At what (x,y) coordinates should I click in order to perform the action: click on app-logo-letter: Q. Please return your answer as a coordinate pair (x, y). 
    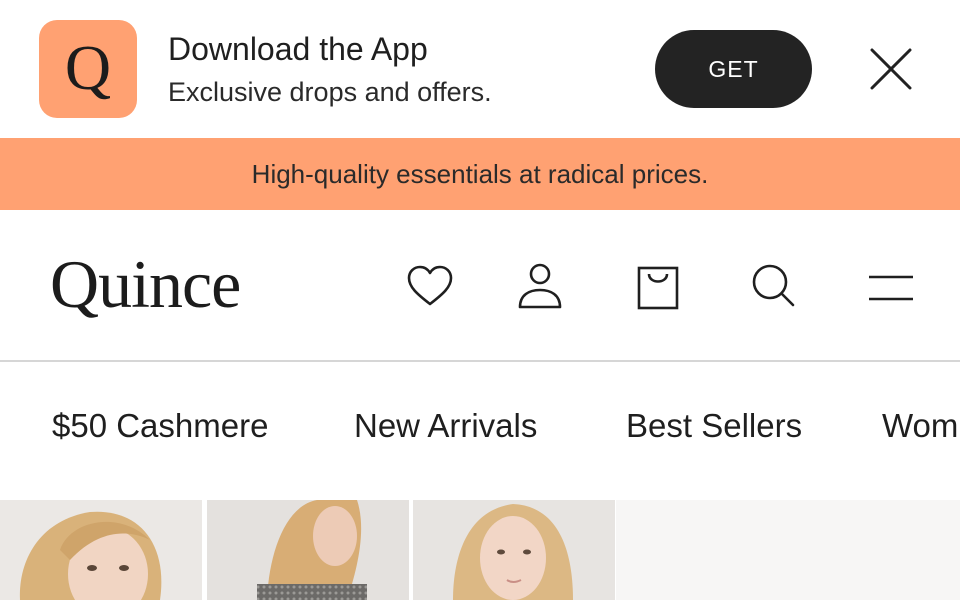
    Looking at the image, I should click on (88, 67).